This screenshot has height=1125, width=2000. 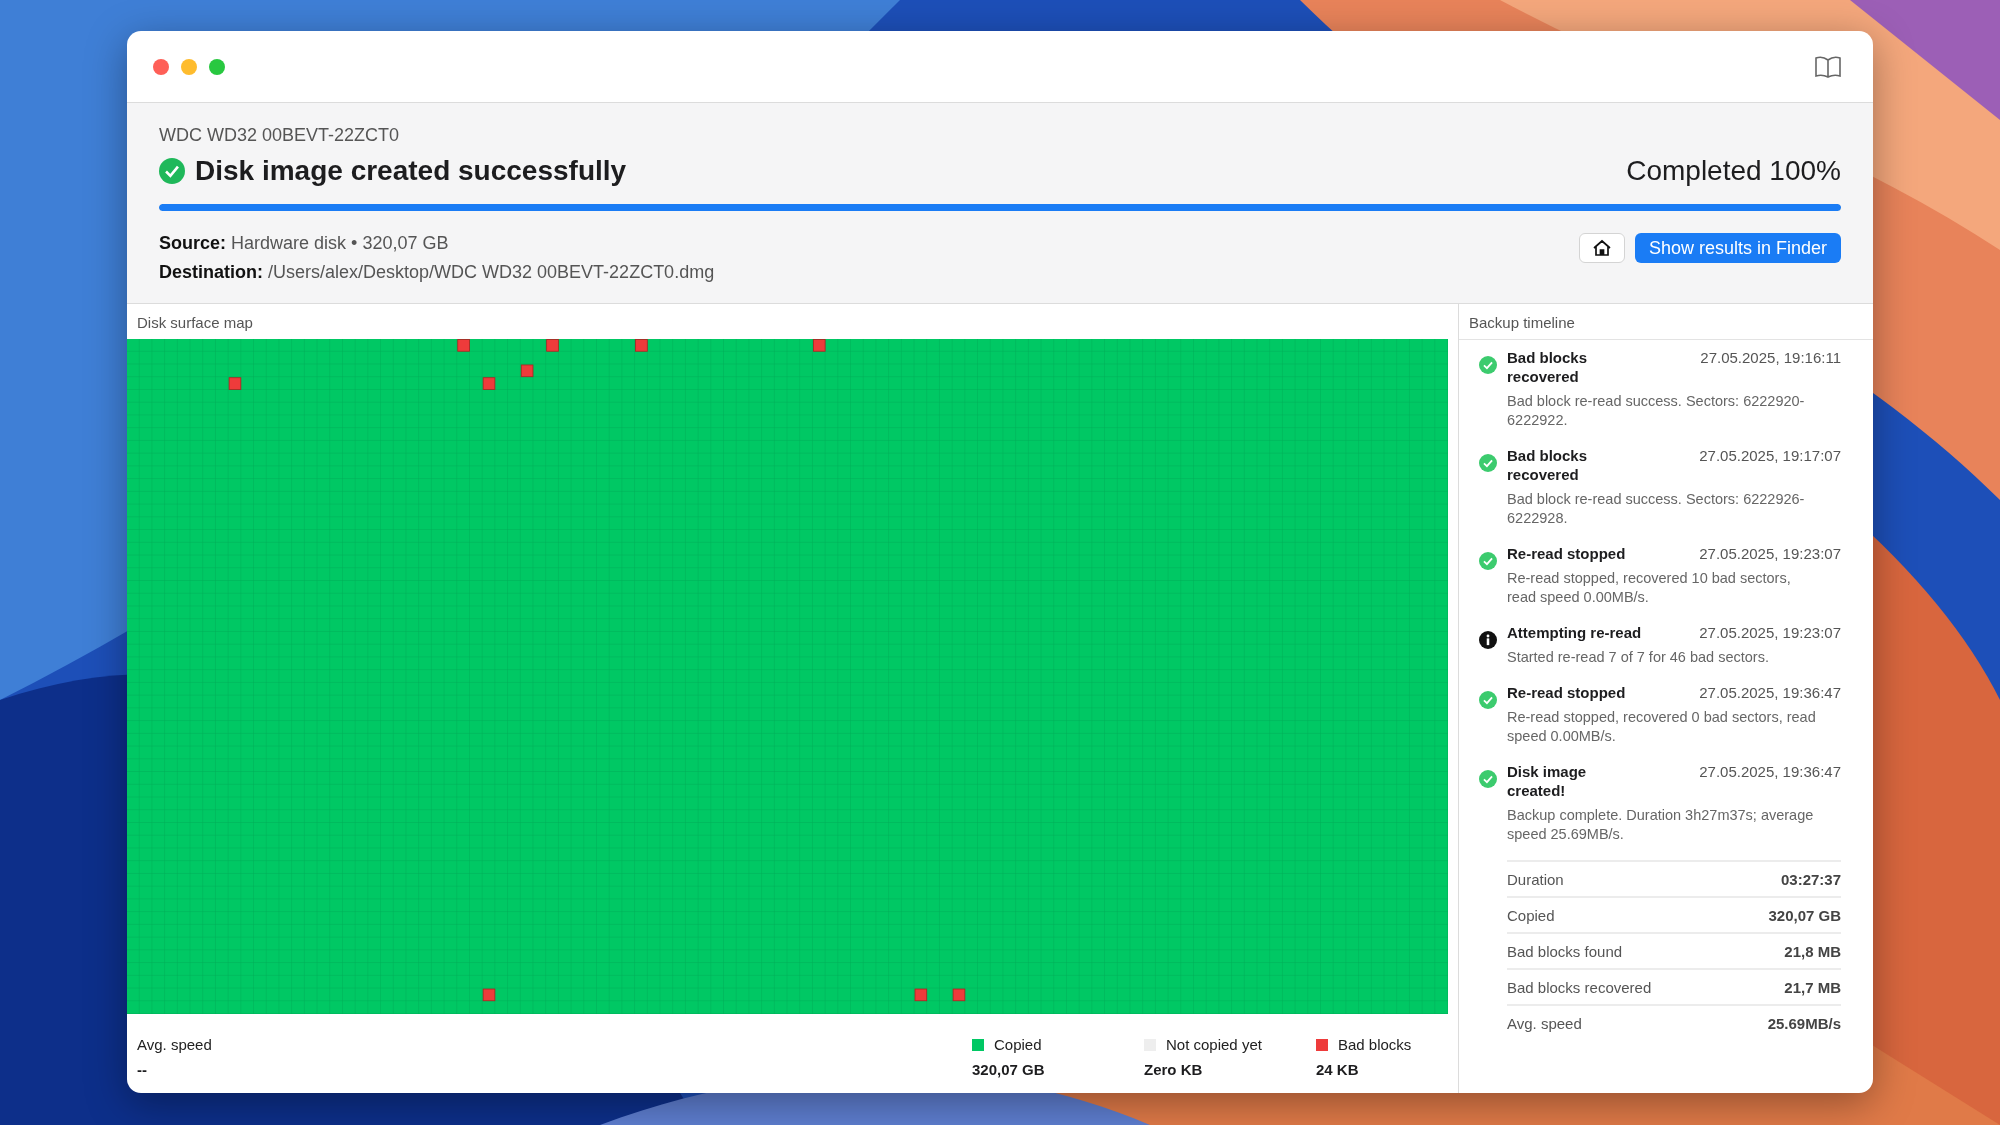 What do you see at coordinates (1812, 987) in the screenshot?
I see `stat-value: 21,7 MB` at bounding box center [1812, 987].